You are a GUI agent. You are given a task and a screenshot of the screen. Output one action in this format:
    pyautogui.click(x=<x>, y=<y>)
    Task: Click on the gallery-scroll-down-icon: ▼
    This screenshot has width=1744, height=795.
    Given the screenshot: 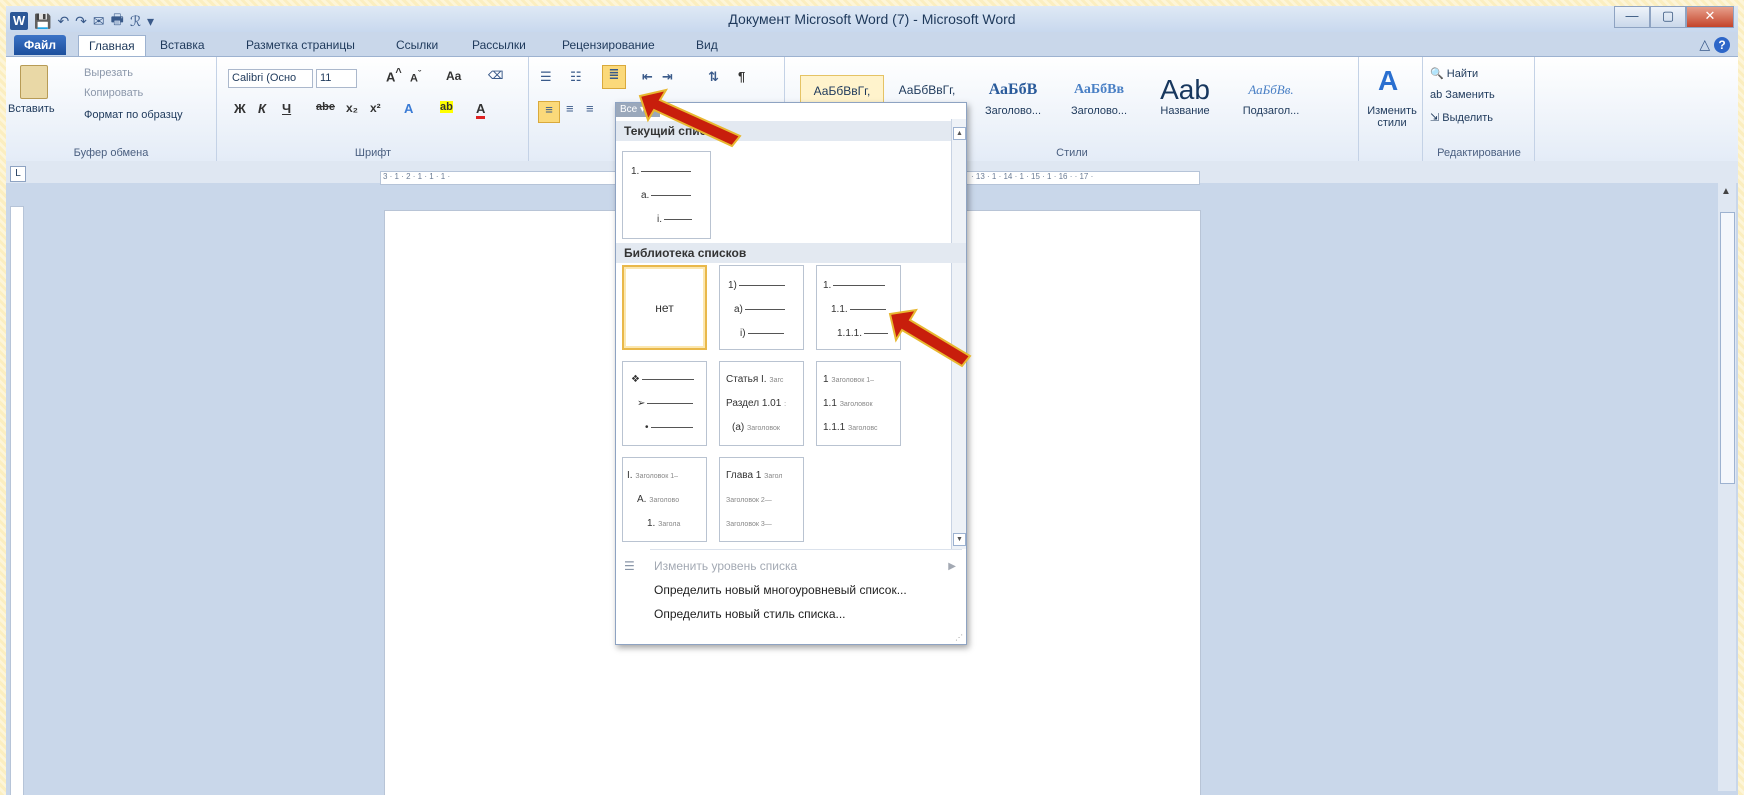 What is the action you would take?
    pyautogui.click(x=959, y=539)
    